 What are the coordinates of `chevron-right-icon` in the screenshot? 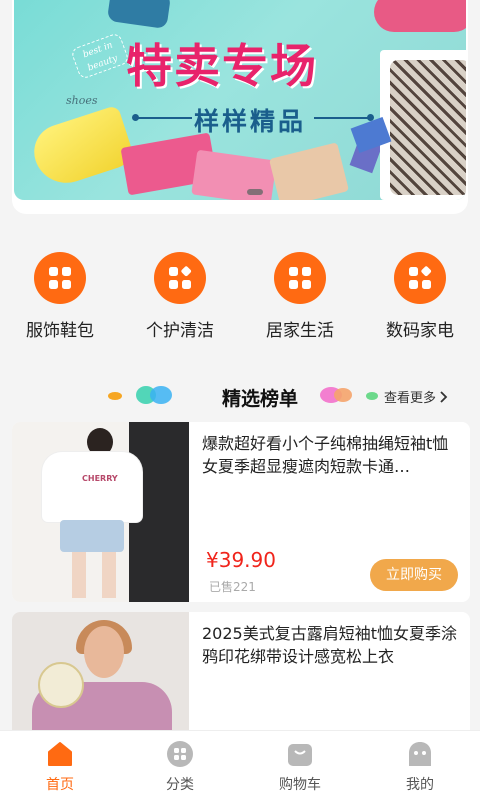 It's located at (444, 396).